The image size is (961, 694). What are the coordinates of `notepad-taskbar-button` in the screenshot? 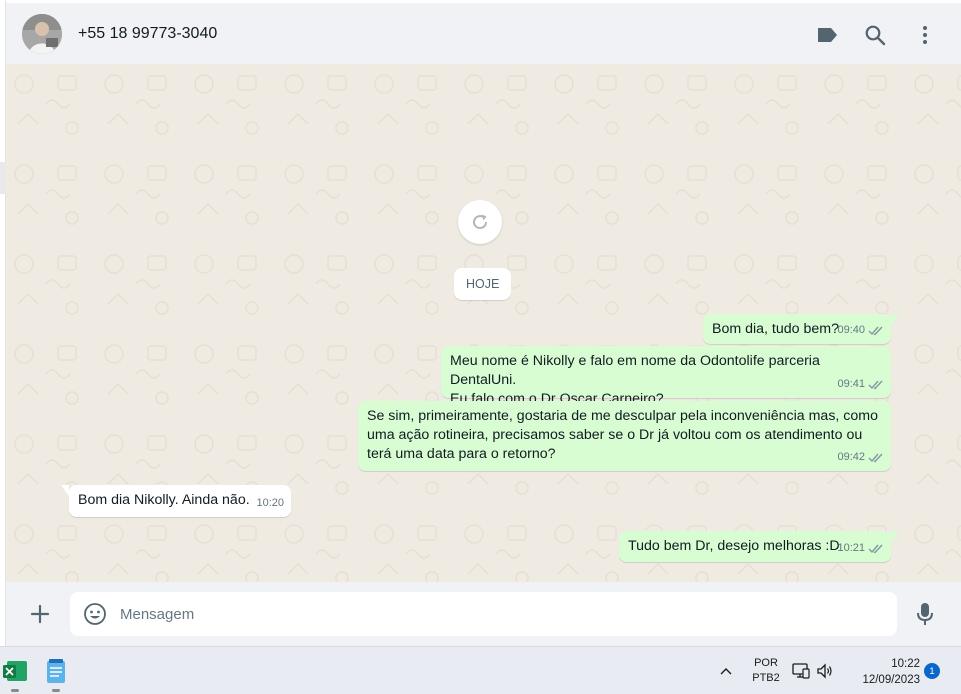 It's located at (56, 673).